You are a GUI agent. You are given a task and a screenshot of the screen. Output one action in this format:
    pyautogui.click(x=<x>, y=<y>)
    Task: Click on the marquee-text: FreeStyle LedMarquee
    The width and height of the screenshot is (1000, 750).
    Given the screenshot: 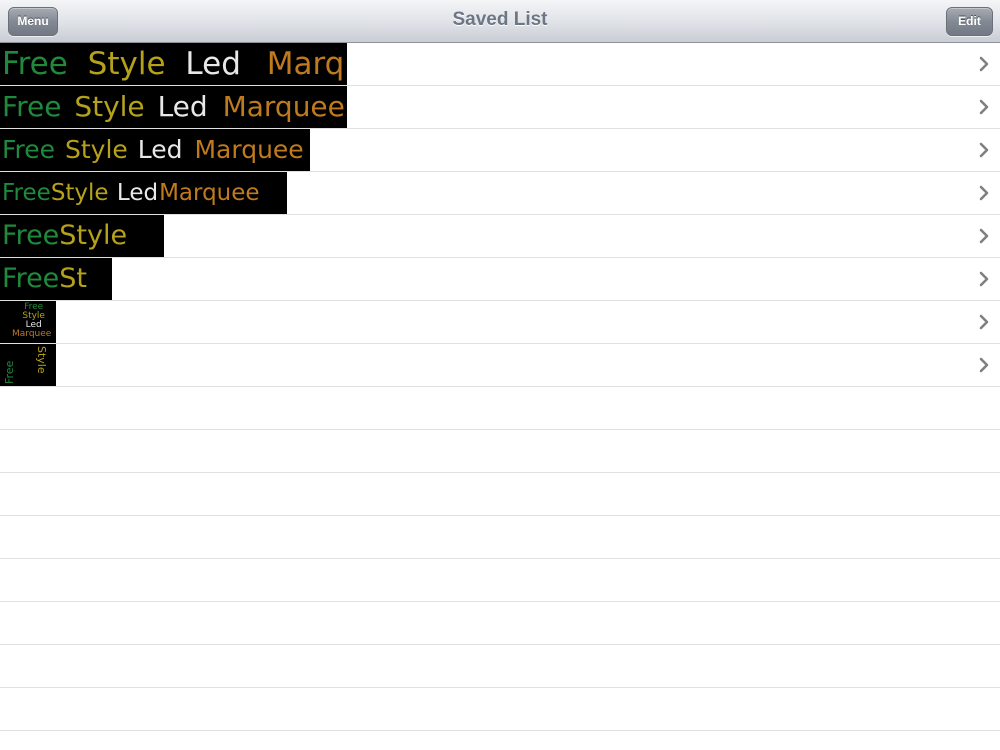 What is the action you would take?
    pyautogui.click(x=131, y=193)
    